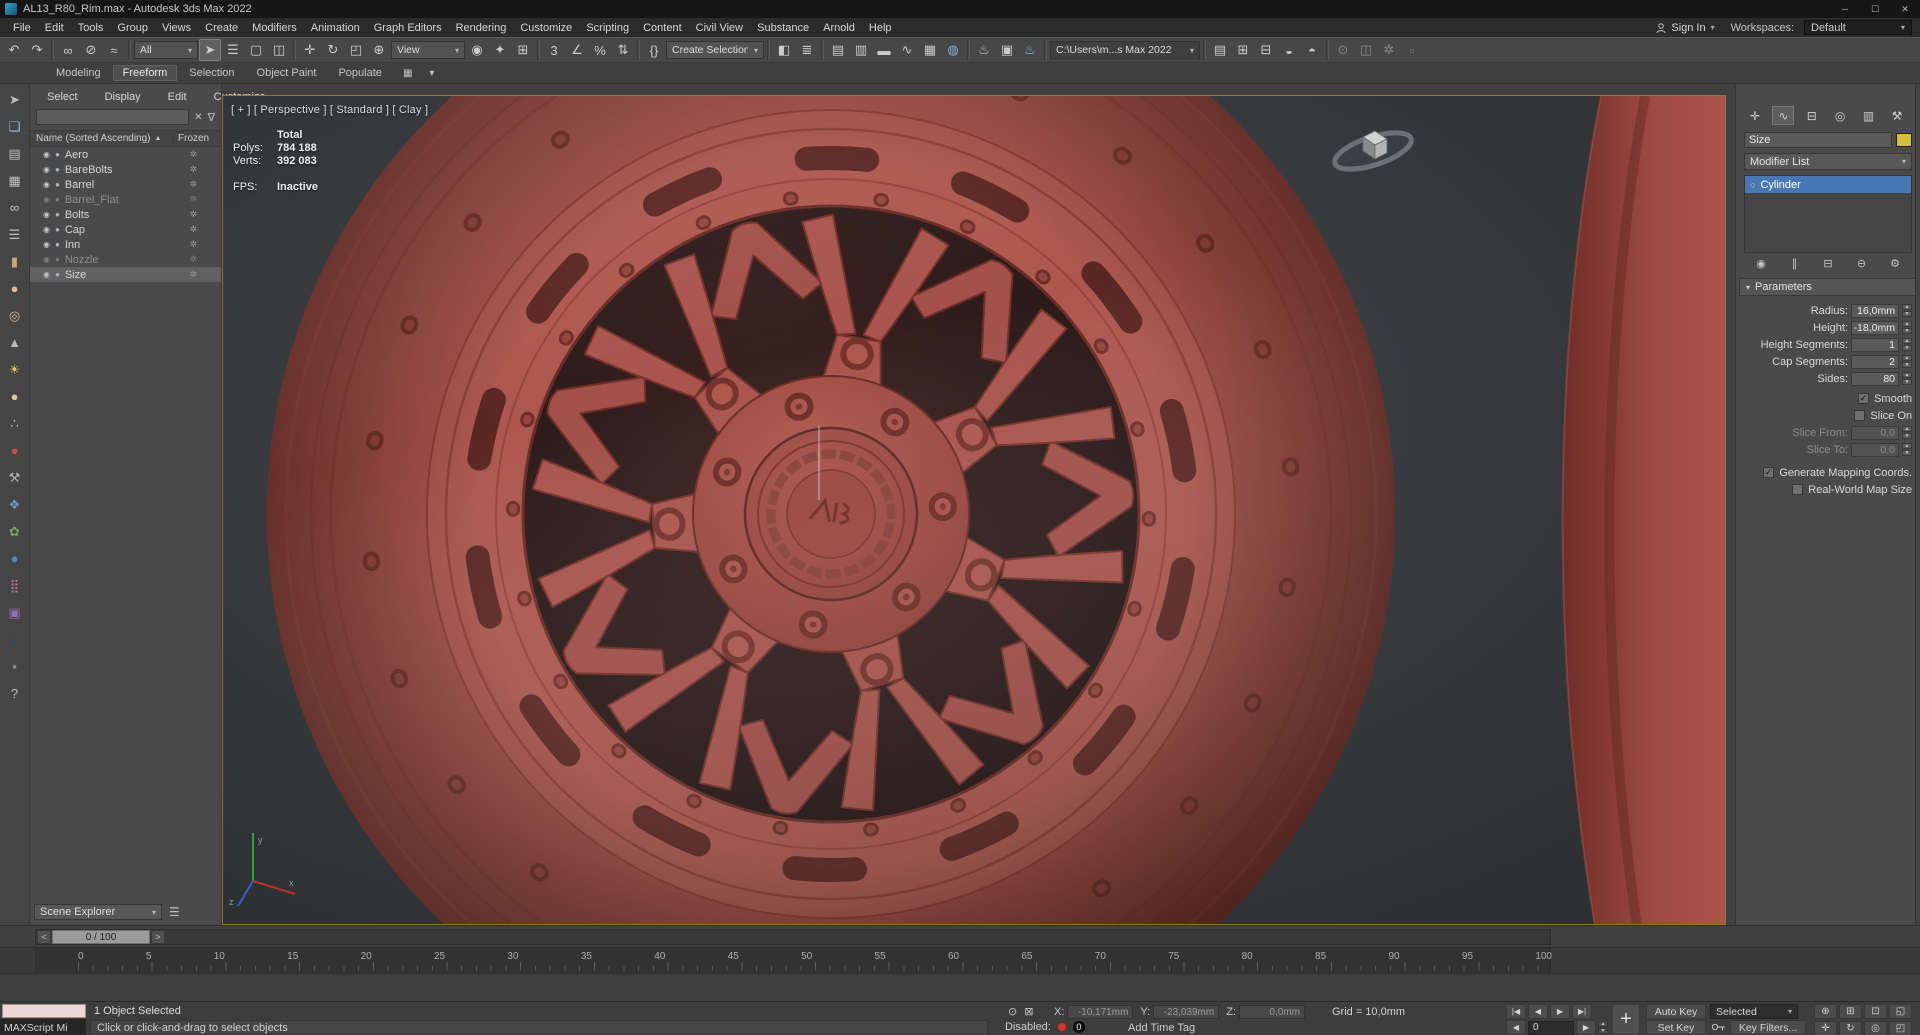 The height and width of the screenshot is (1035, 1920). I want to click on create-container-icon: ⊞, so click(1243, 50).